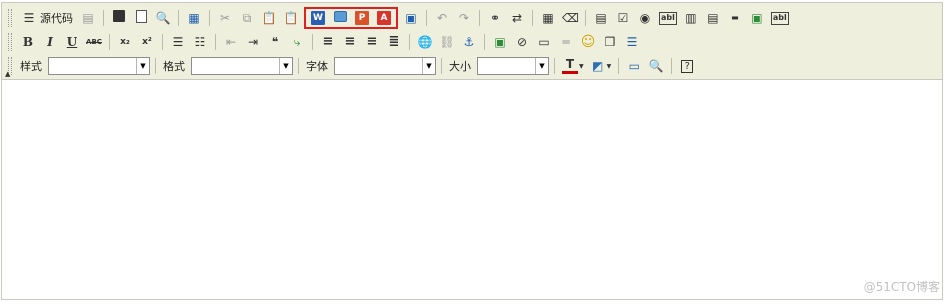 The width and height of the screenshot is (946, 304). What do you see at coordinates (163, 18) in the screenshot?
I see `preview-button: 🔍` at bounding box center [163, 18].